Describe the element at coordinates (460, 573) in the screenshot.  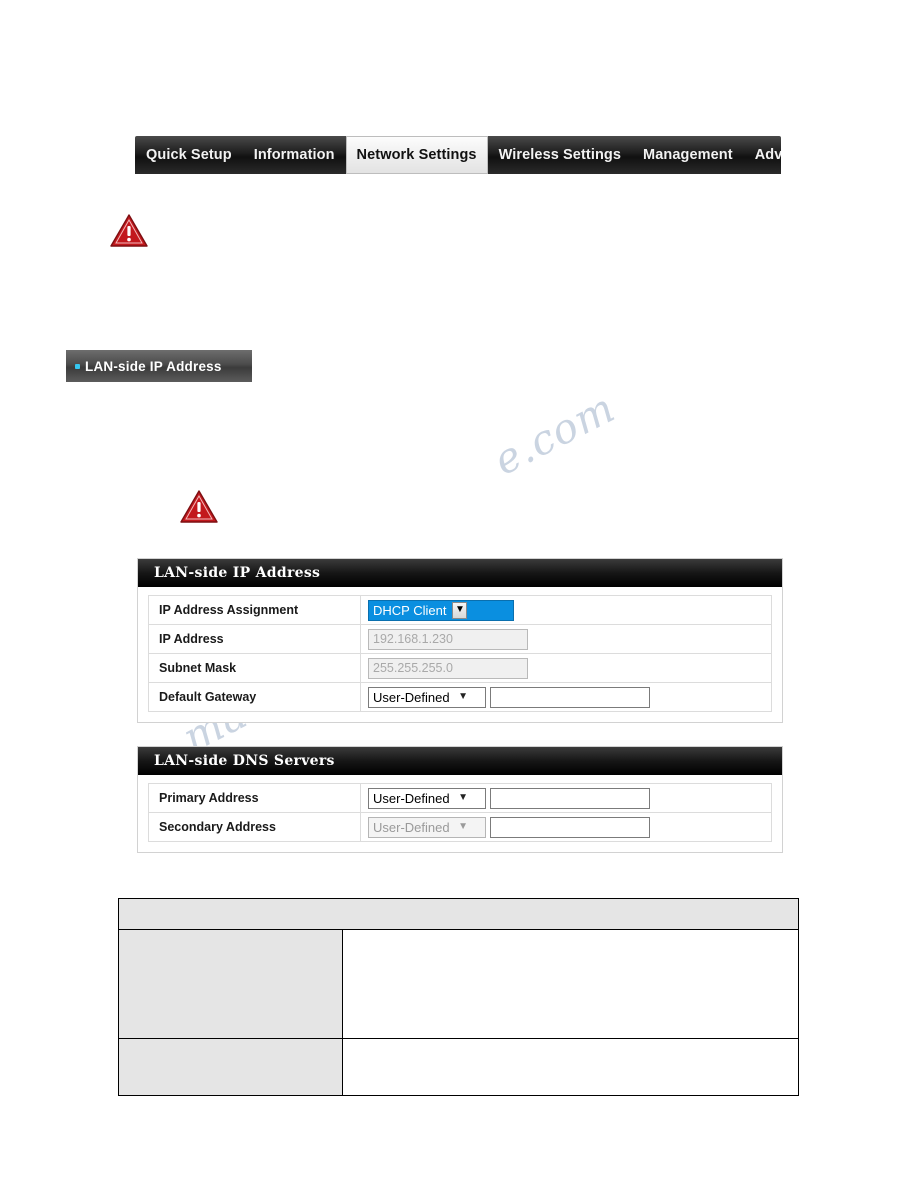
I see `panel-title-lan-side-ip-address: LAN-side IP Address` at that location.